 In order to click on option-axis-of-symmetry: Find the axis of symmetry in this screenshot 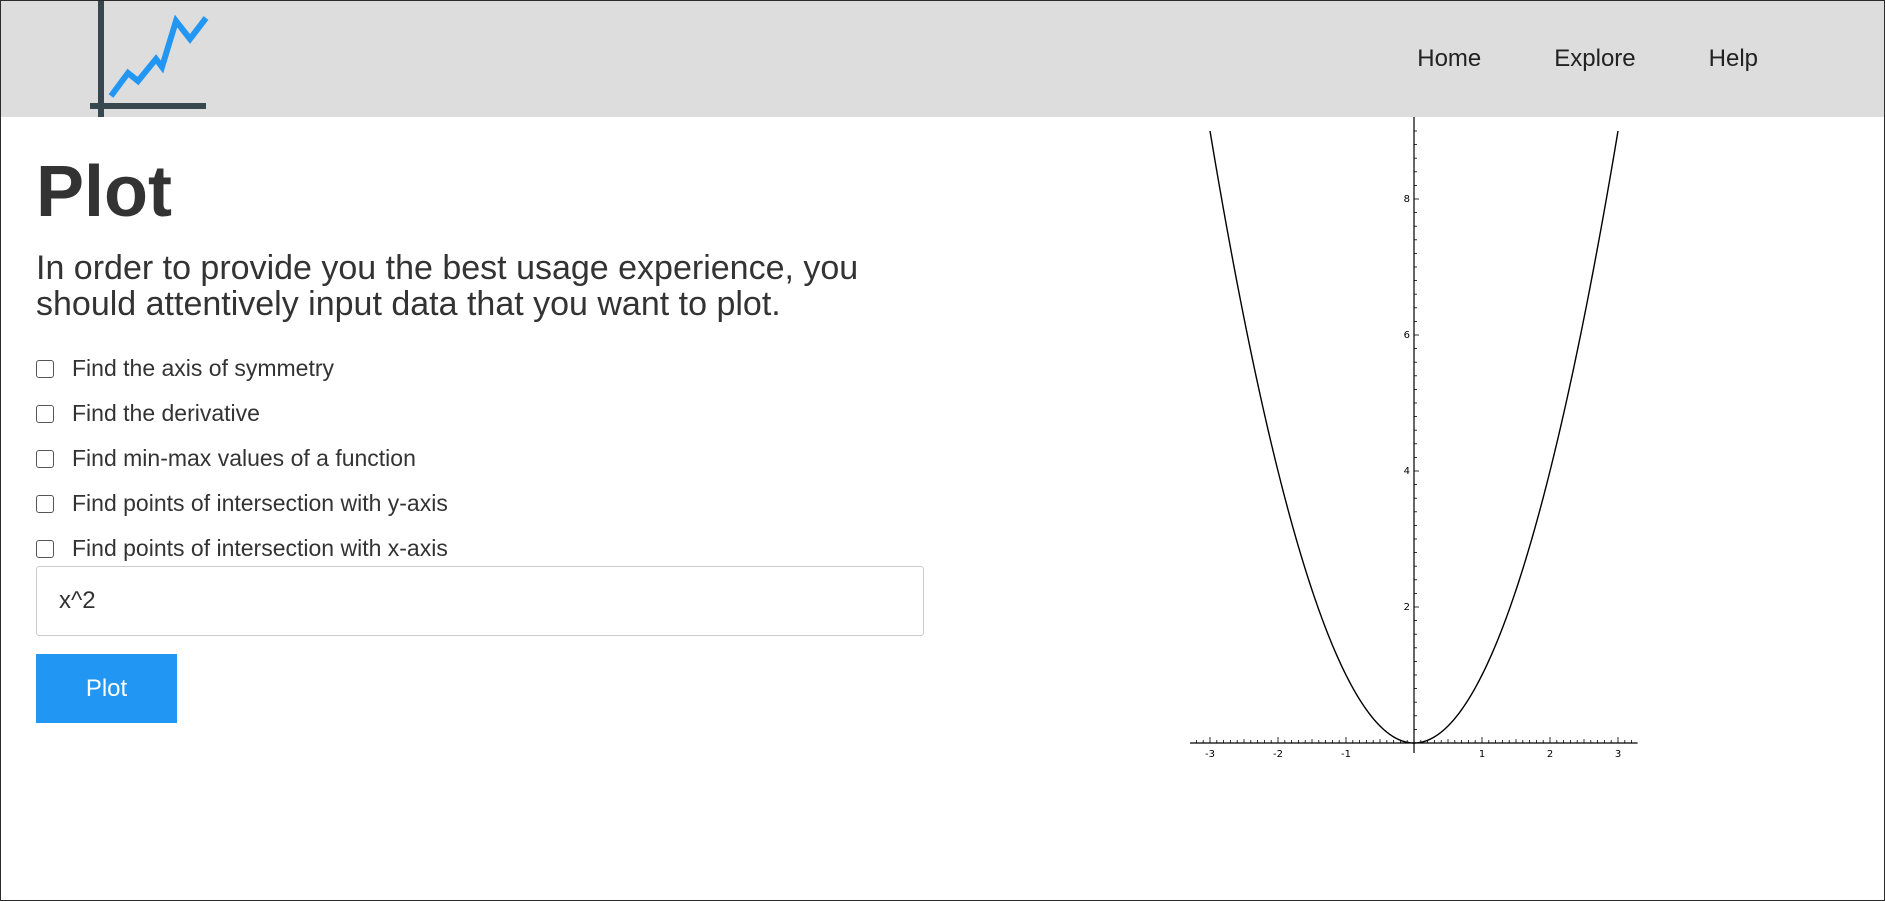, I will do `click(242, 368)`.